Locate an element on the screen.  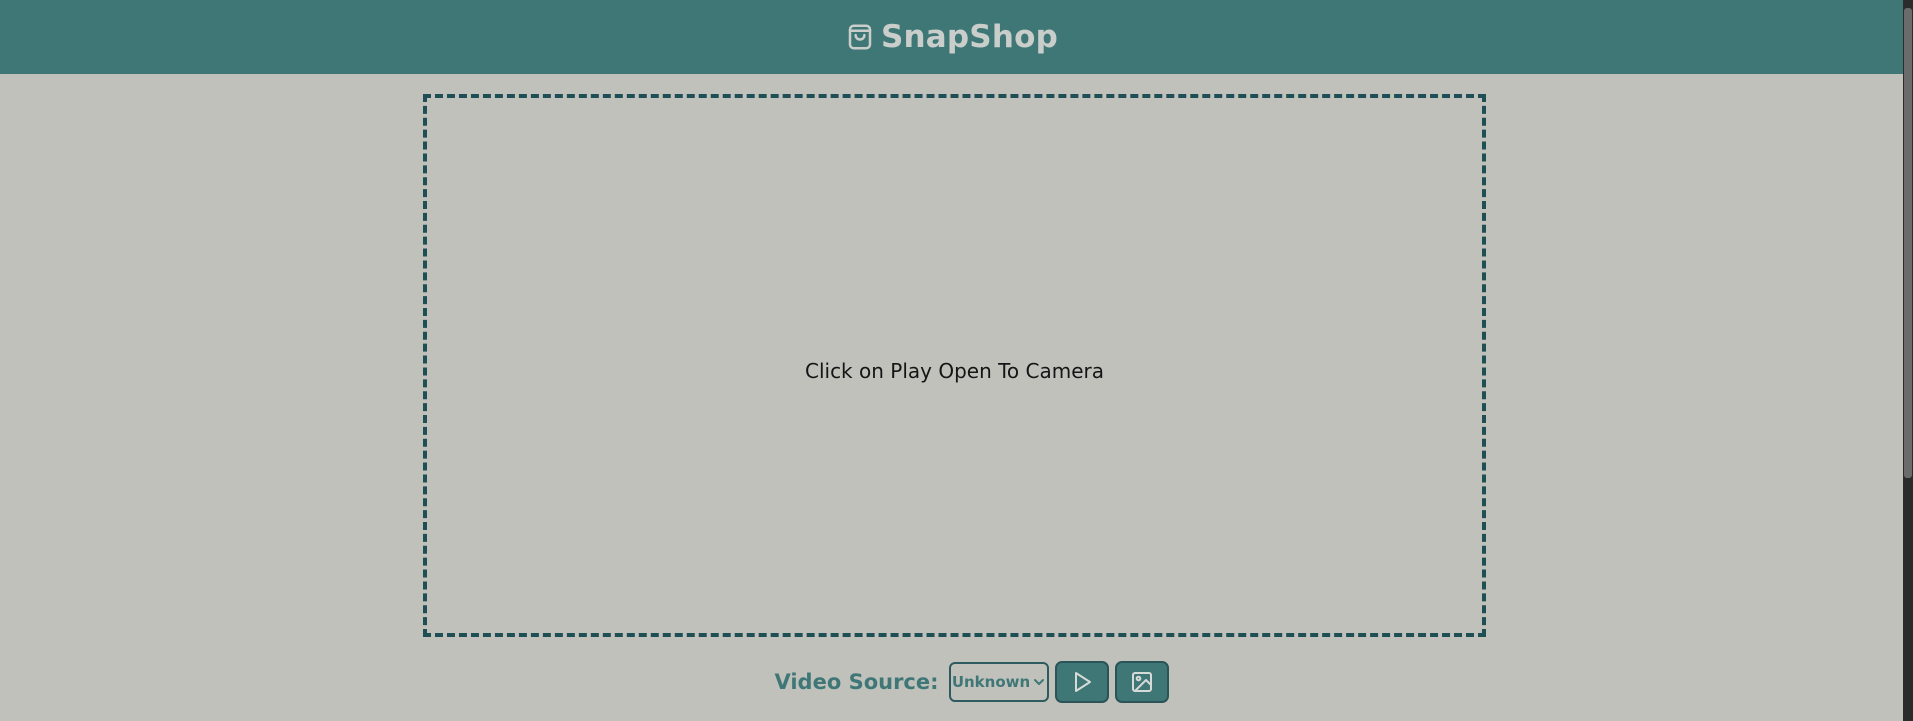
play-button is located at coordinates (1081, 682).